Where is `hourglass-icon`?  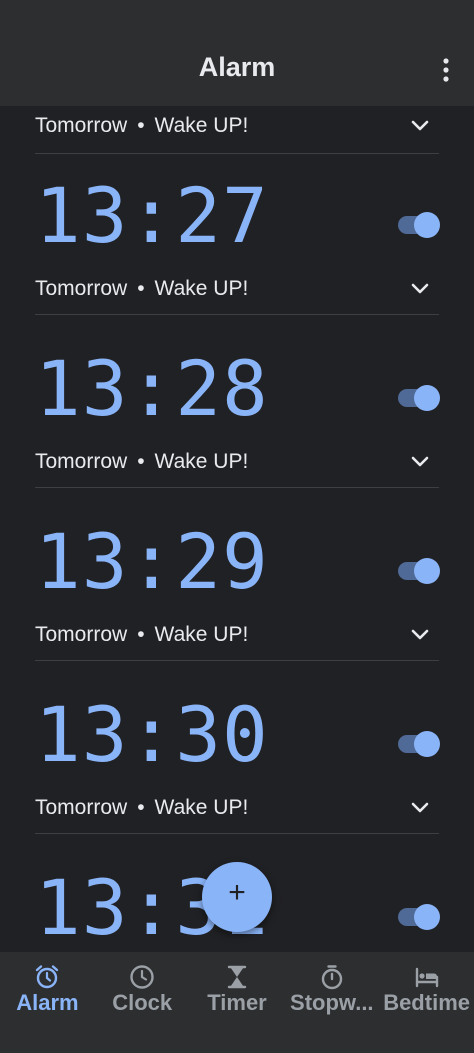 hourglass-icon is located at coordinates (237, 977).